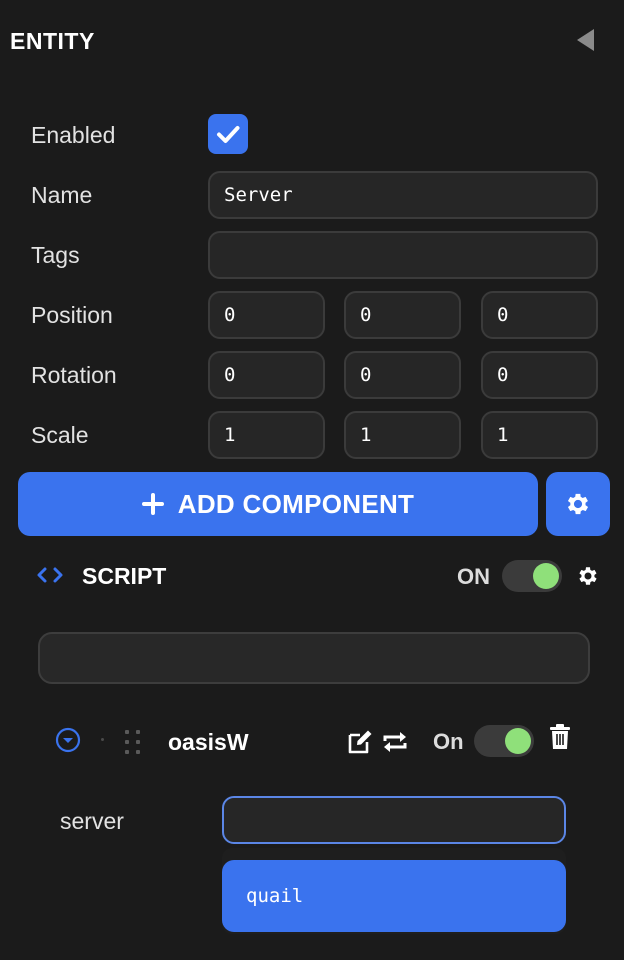 This screenshot has width=624, height=960. What do you see at coordinates (588, 578) in the screenshot?
I see `script-settings-gear-icon` at bounding box center [588, 578].